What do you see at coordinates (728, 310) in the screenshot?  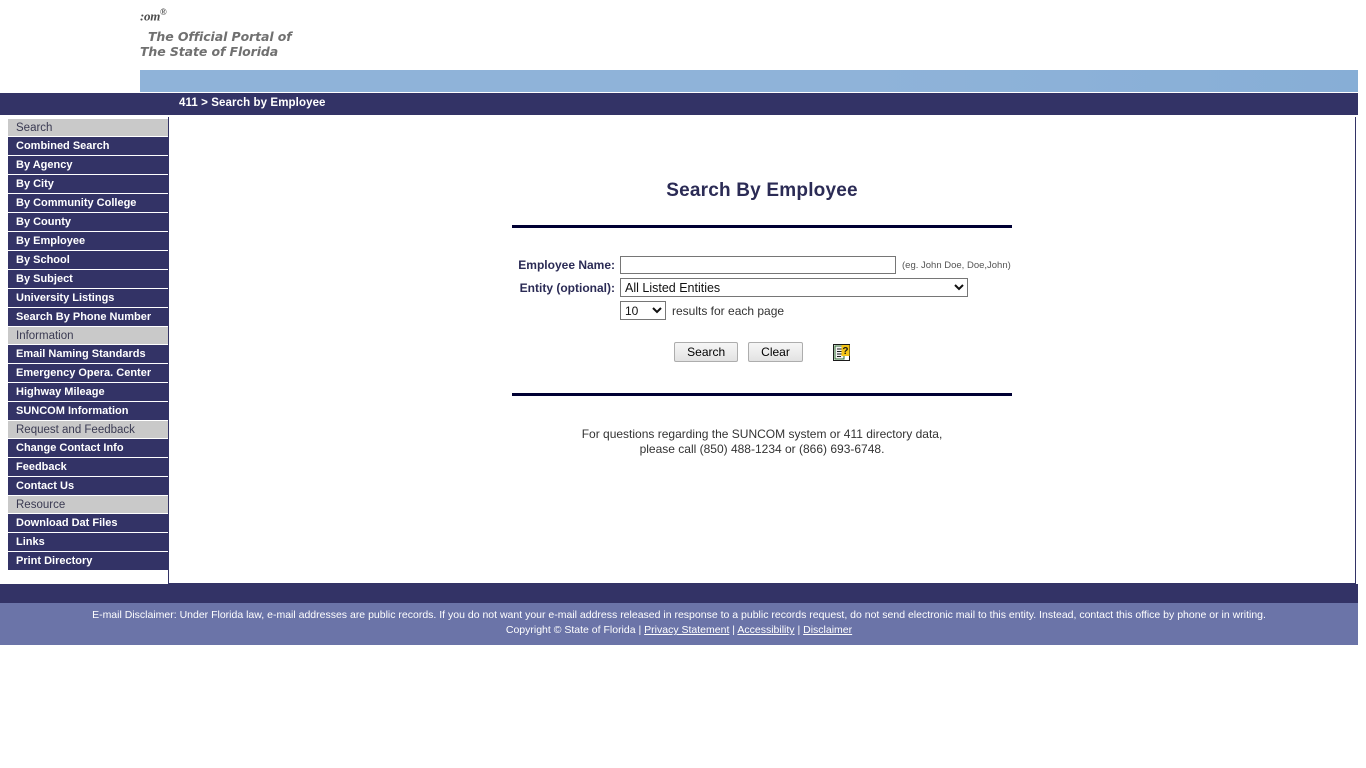 I see `results-per-page-label: results for each page` at bounding box center [728, 310].